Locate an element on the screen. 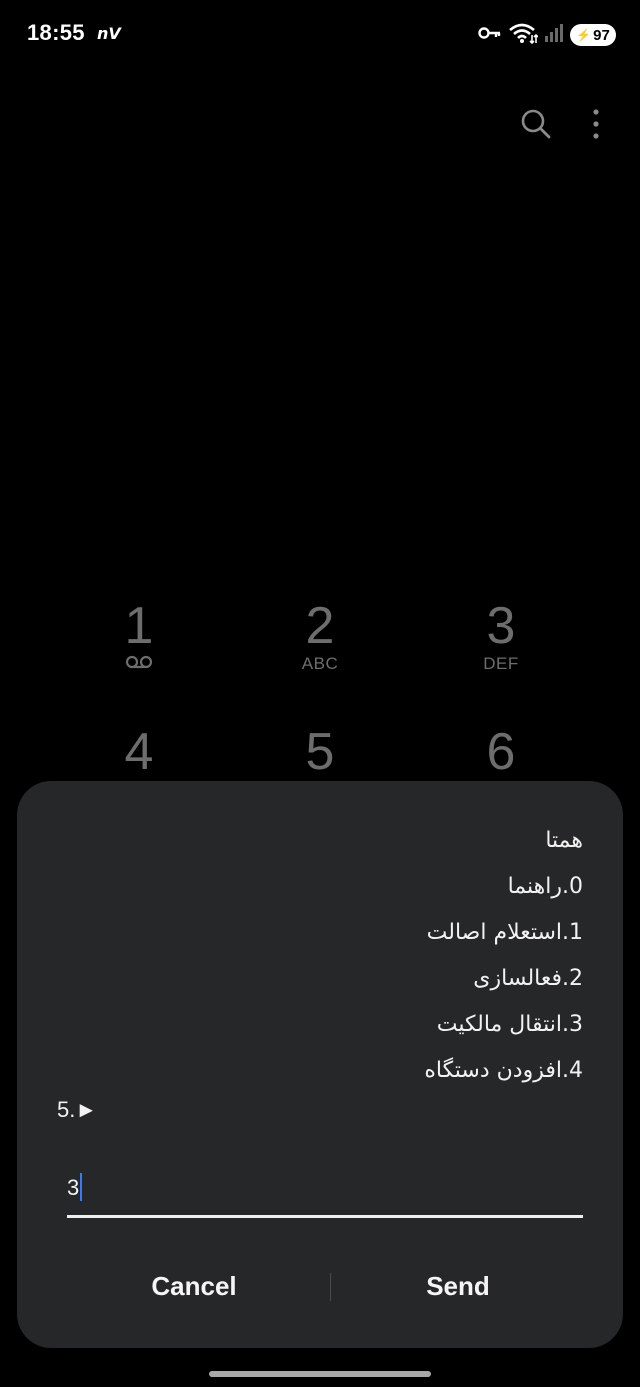 The image size is (640, 1387). key-digit: 6 is located at coordinates (501, 752).